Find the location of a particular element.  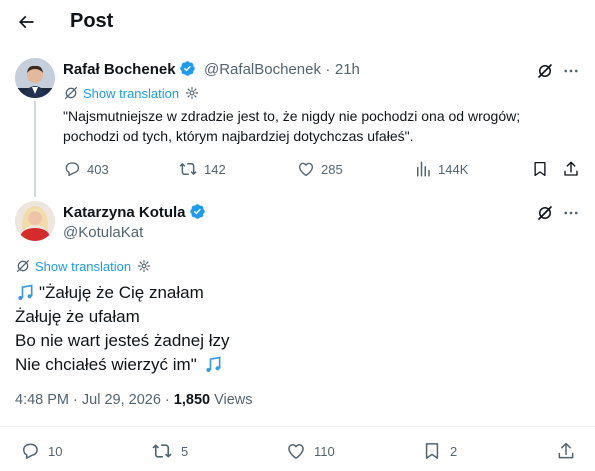

like-count: 285 is located at coordinates (332, 169).